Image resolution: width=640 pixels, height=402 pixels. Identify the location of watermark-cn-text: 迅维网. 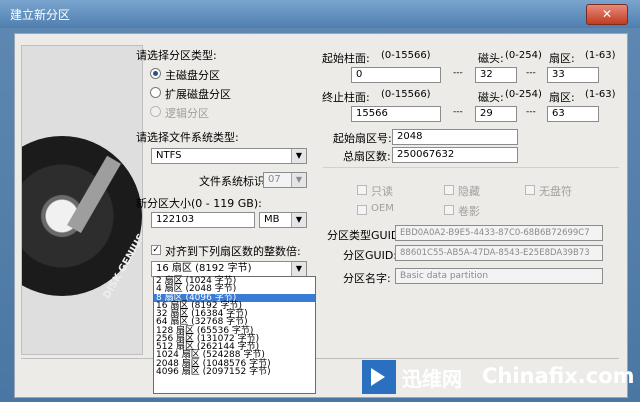
(432, 379).